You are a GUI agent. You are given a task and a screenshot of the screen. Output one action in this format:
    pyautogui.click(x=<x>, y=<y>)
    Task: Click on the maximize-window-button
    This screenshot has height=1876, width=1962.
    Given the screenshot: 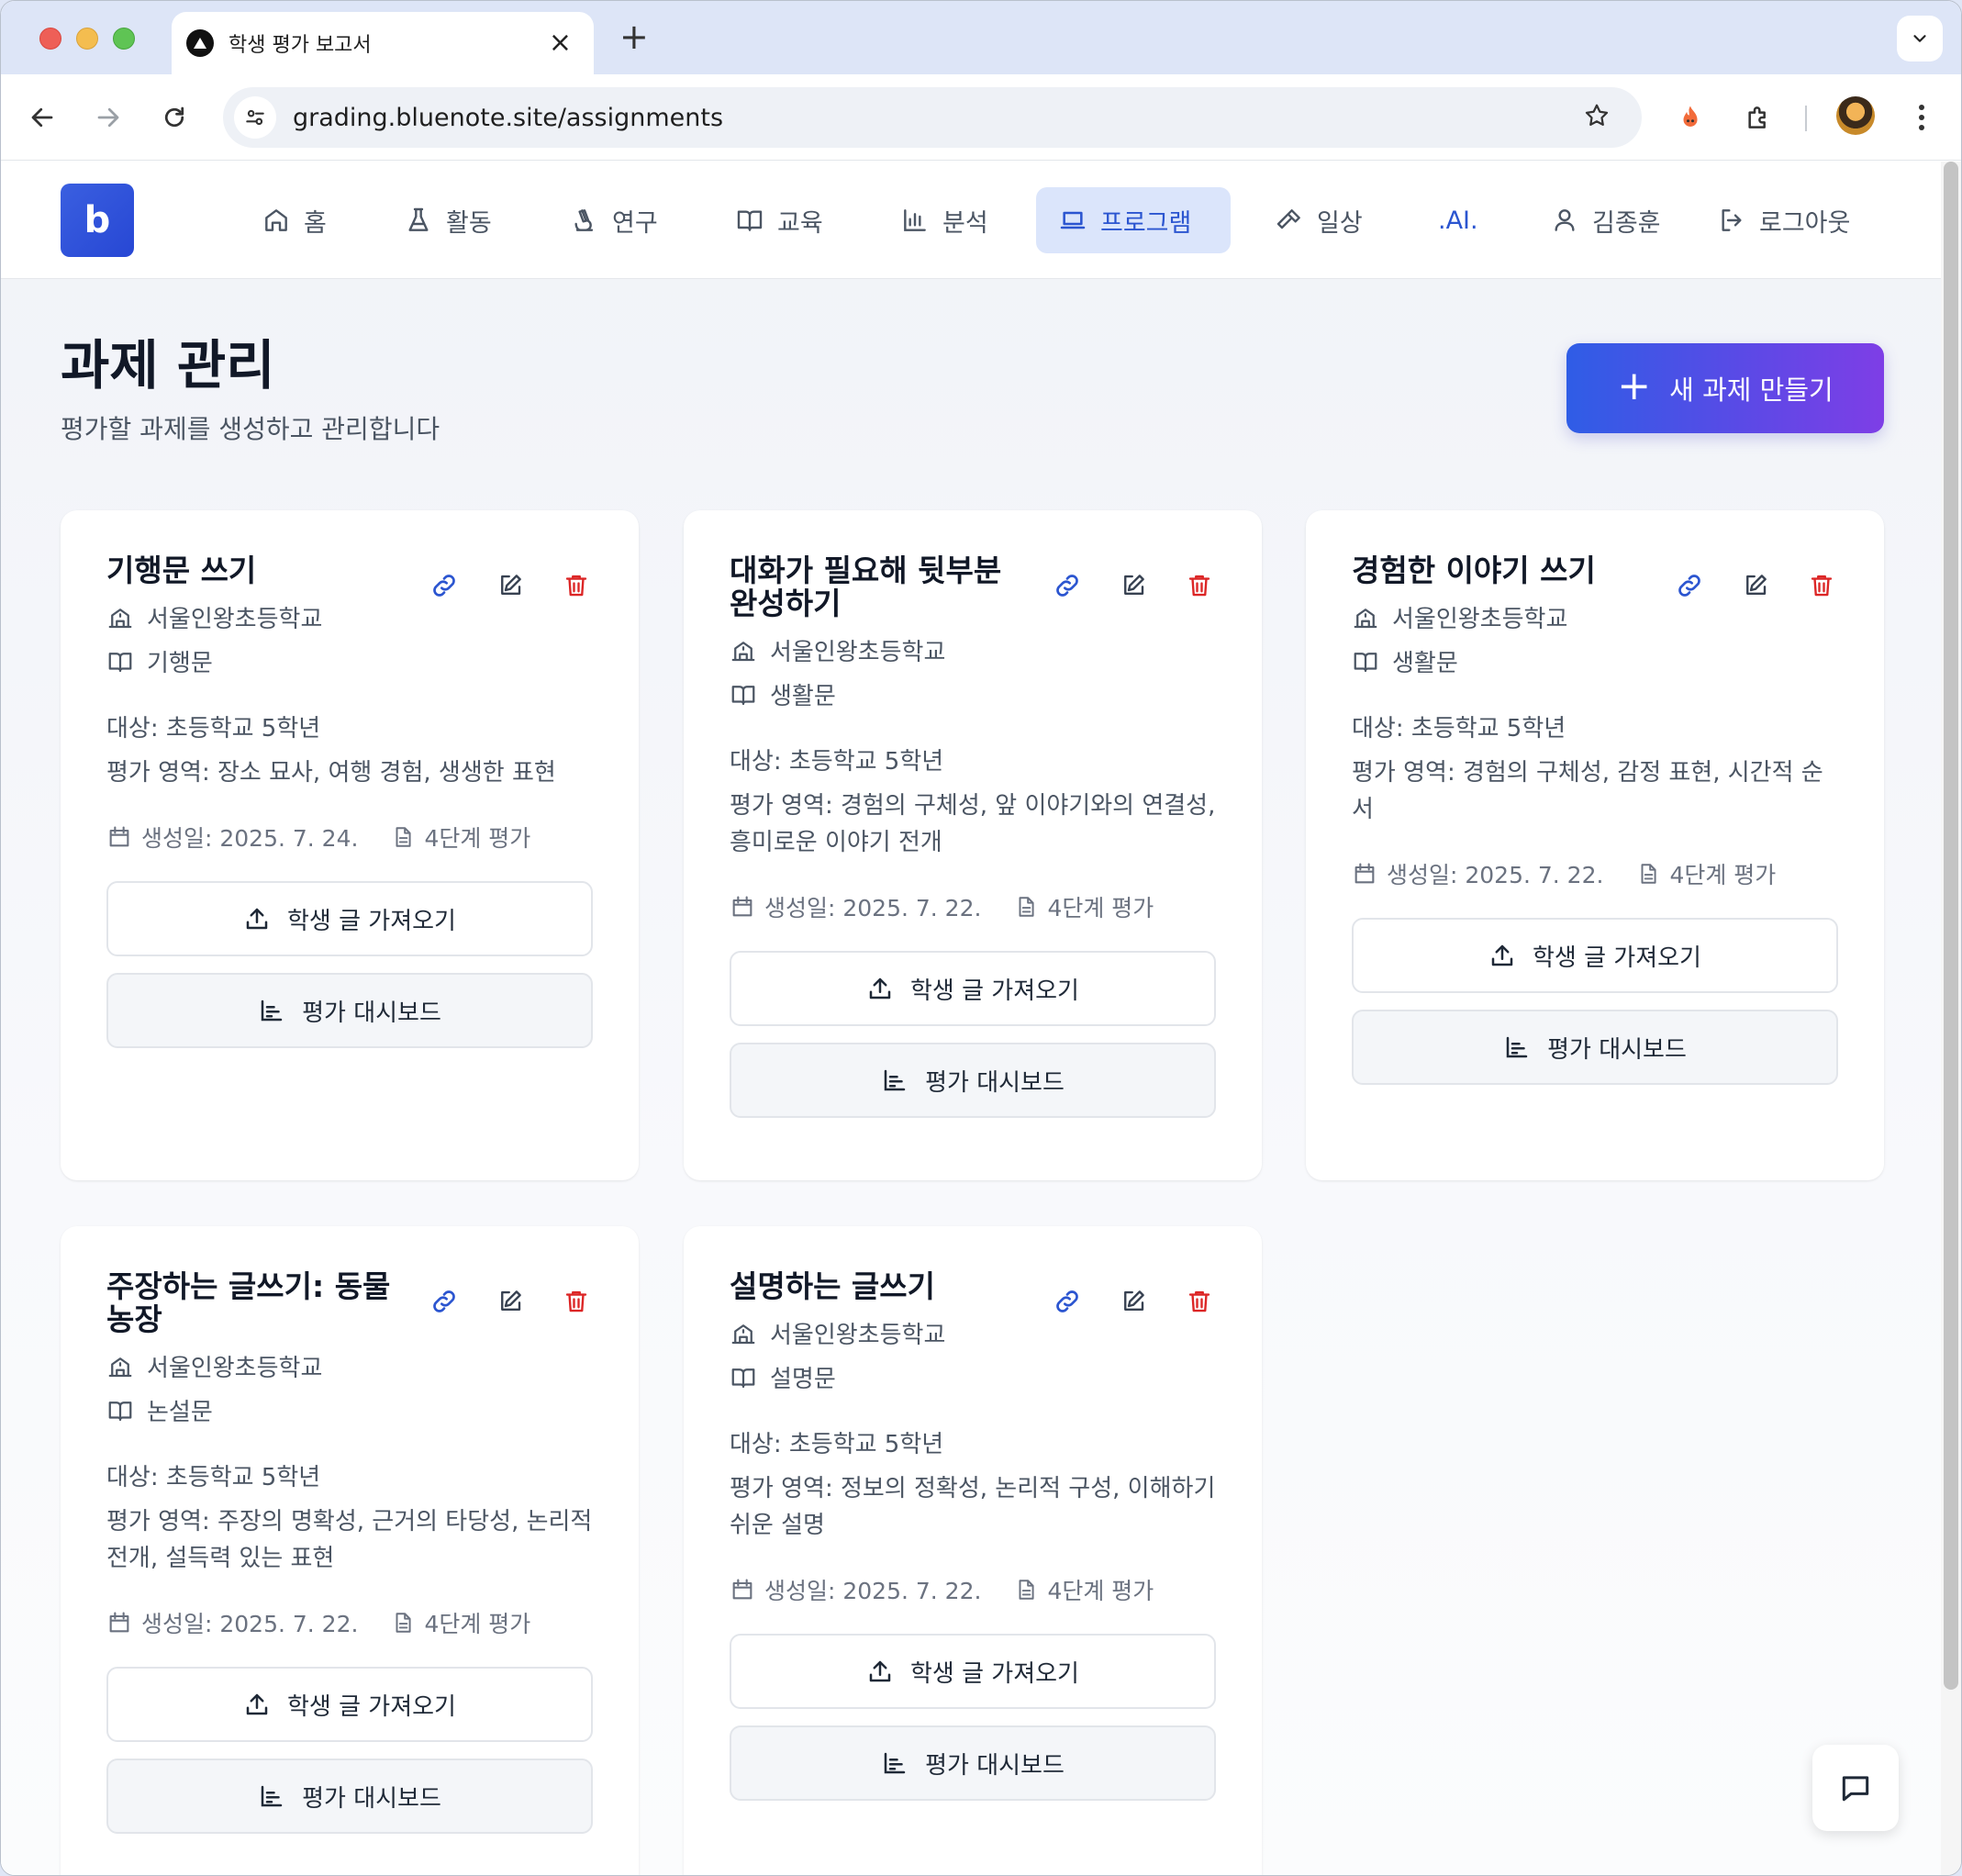 What is the action you would take?
    pyautogui.click(x=124, y=39)
    